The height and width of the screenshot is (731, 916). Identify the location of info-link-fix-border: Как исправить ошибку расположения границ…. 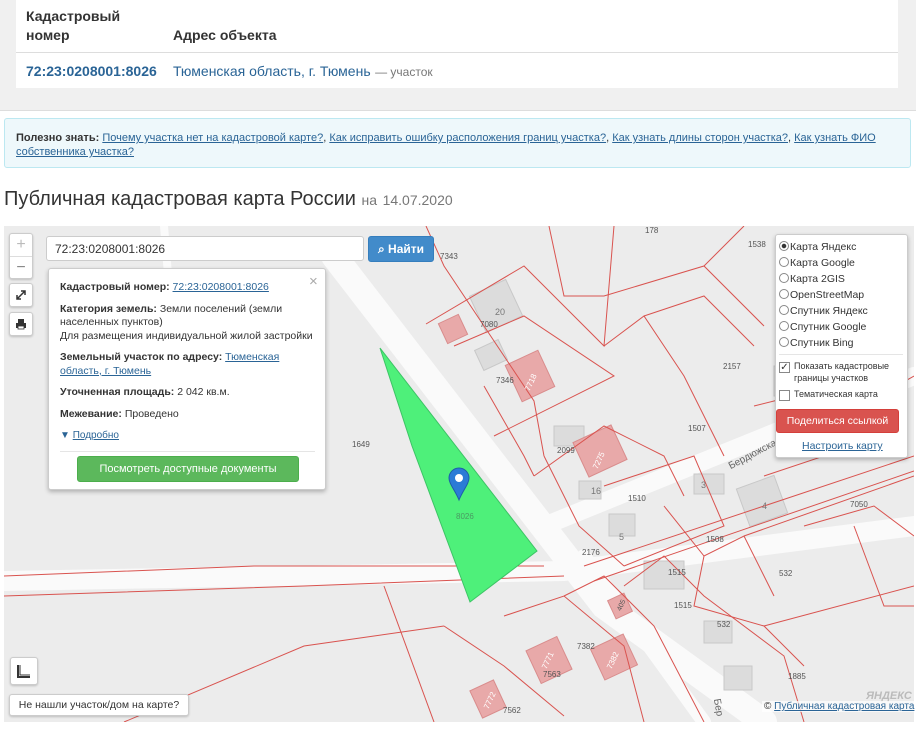
(467, 138).